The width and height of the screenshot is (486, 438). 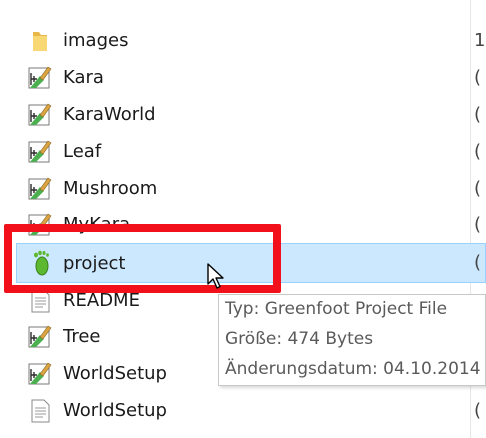 What do you see at coordinates (142, 258) in the screenshot?
I see `highlight-box` at bounding box center [142, 258].